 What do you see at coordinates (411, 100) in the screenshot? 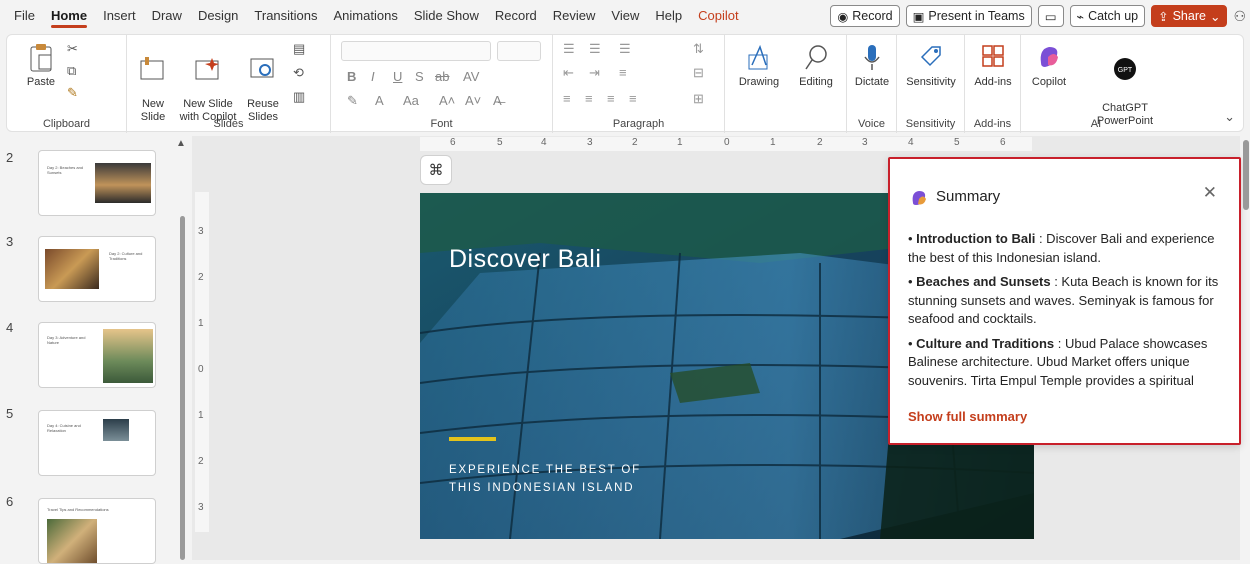
I see `change-case-icon: Aa` at bounding box center [411, 100].